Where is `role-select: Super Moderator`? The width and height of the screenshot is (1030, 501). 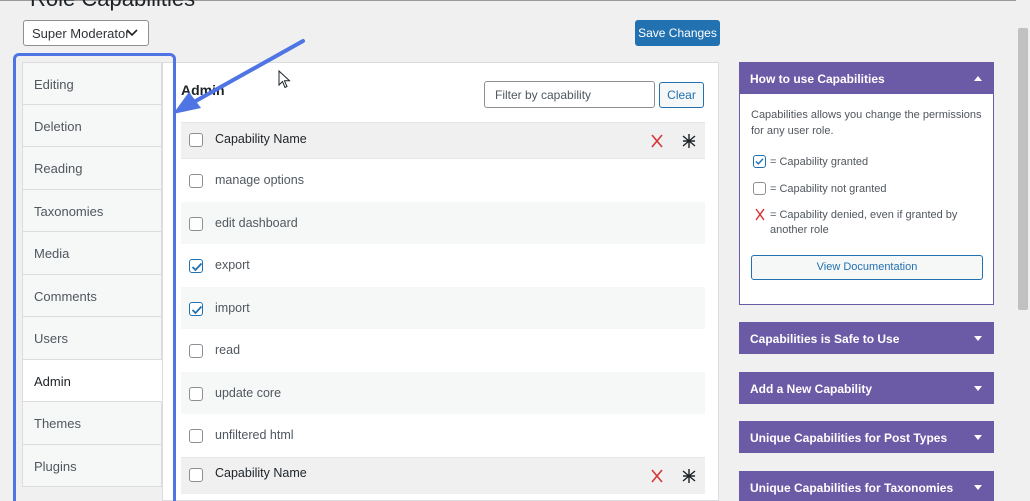
role-select: Super Moderator is located at coordinates (86, 33).